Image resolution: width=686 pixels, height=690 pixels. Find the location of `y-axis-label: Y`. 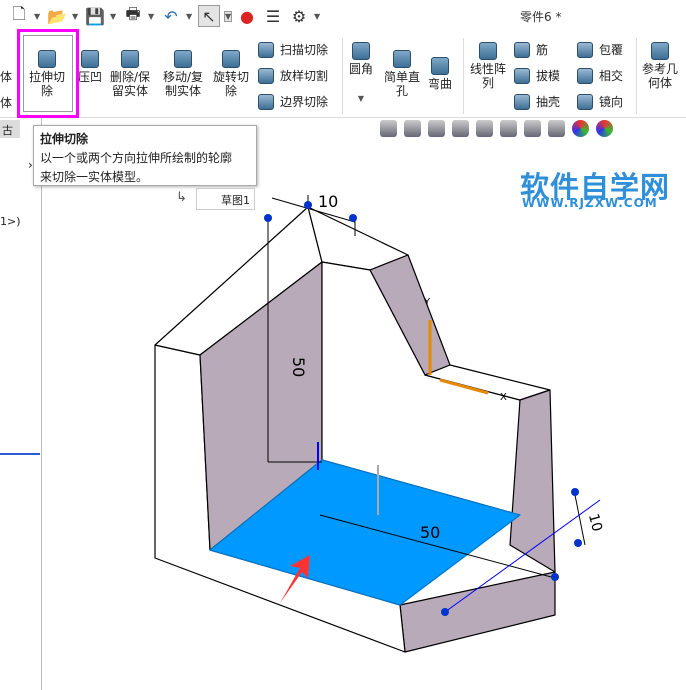

y-axis-label: Y is located at coordinates (427, 302).